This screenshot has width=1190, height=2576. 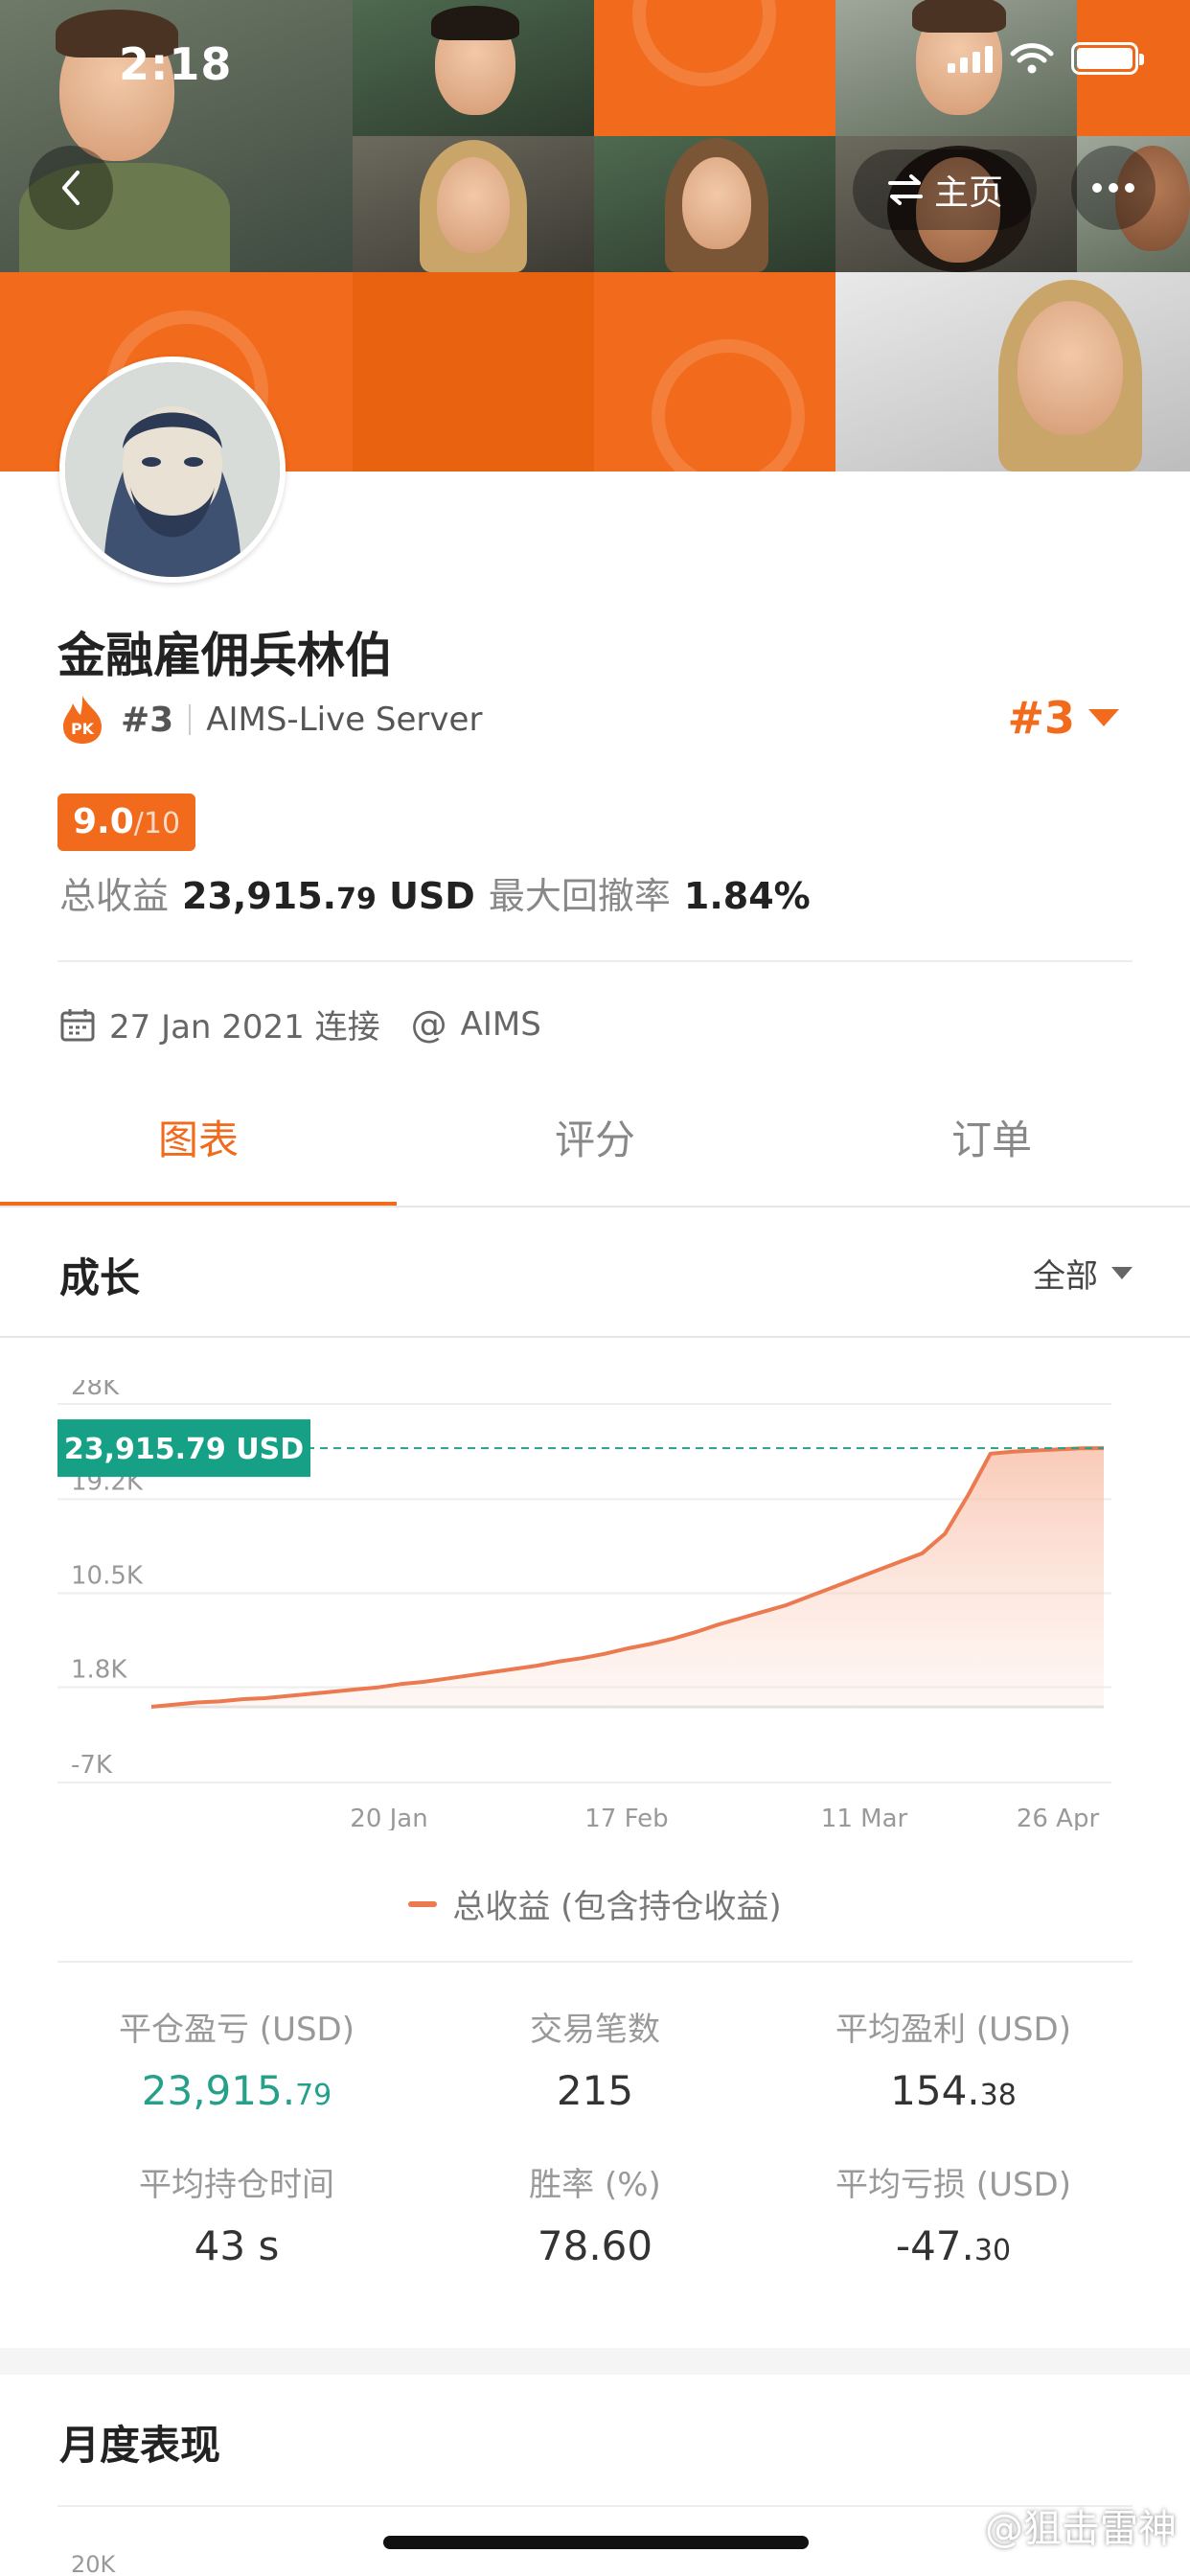 What do you see at coordinates (225, 655) in the screenshot?
I see `trader-name: 金融雇佣兵林伯` at bounding box center [225, 655].